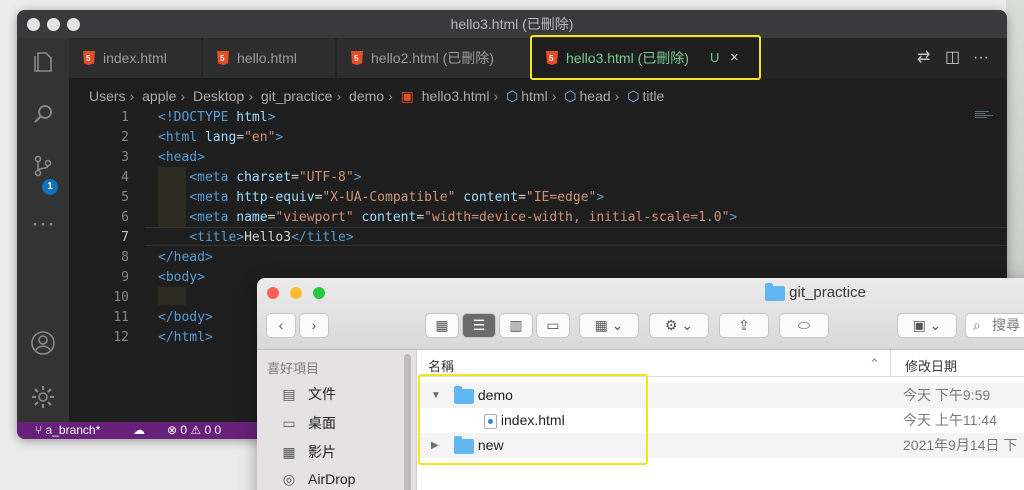 Image resolution: width=1024 pixels, height=490 pixels. Describe the element at coordinates (533, 419) in the screenshot. I see `highlight-box-files` at that location.